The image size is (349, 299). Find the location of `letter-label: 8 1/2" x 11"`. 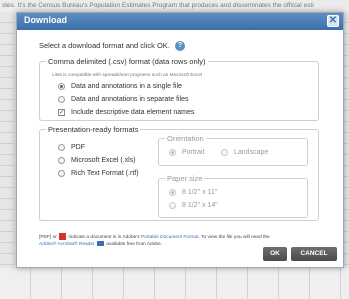

letter-label: 8 1/2" x 11" is located at coordinates (200, 192).